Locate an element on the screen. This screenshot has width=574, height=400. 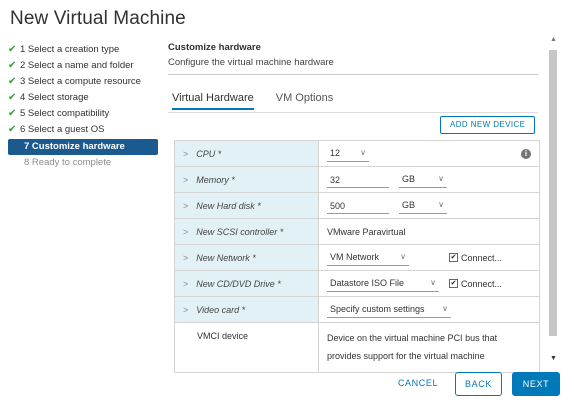
row-label: VMCI device is located at coordinates (247, 347).